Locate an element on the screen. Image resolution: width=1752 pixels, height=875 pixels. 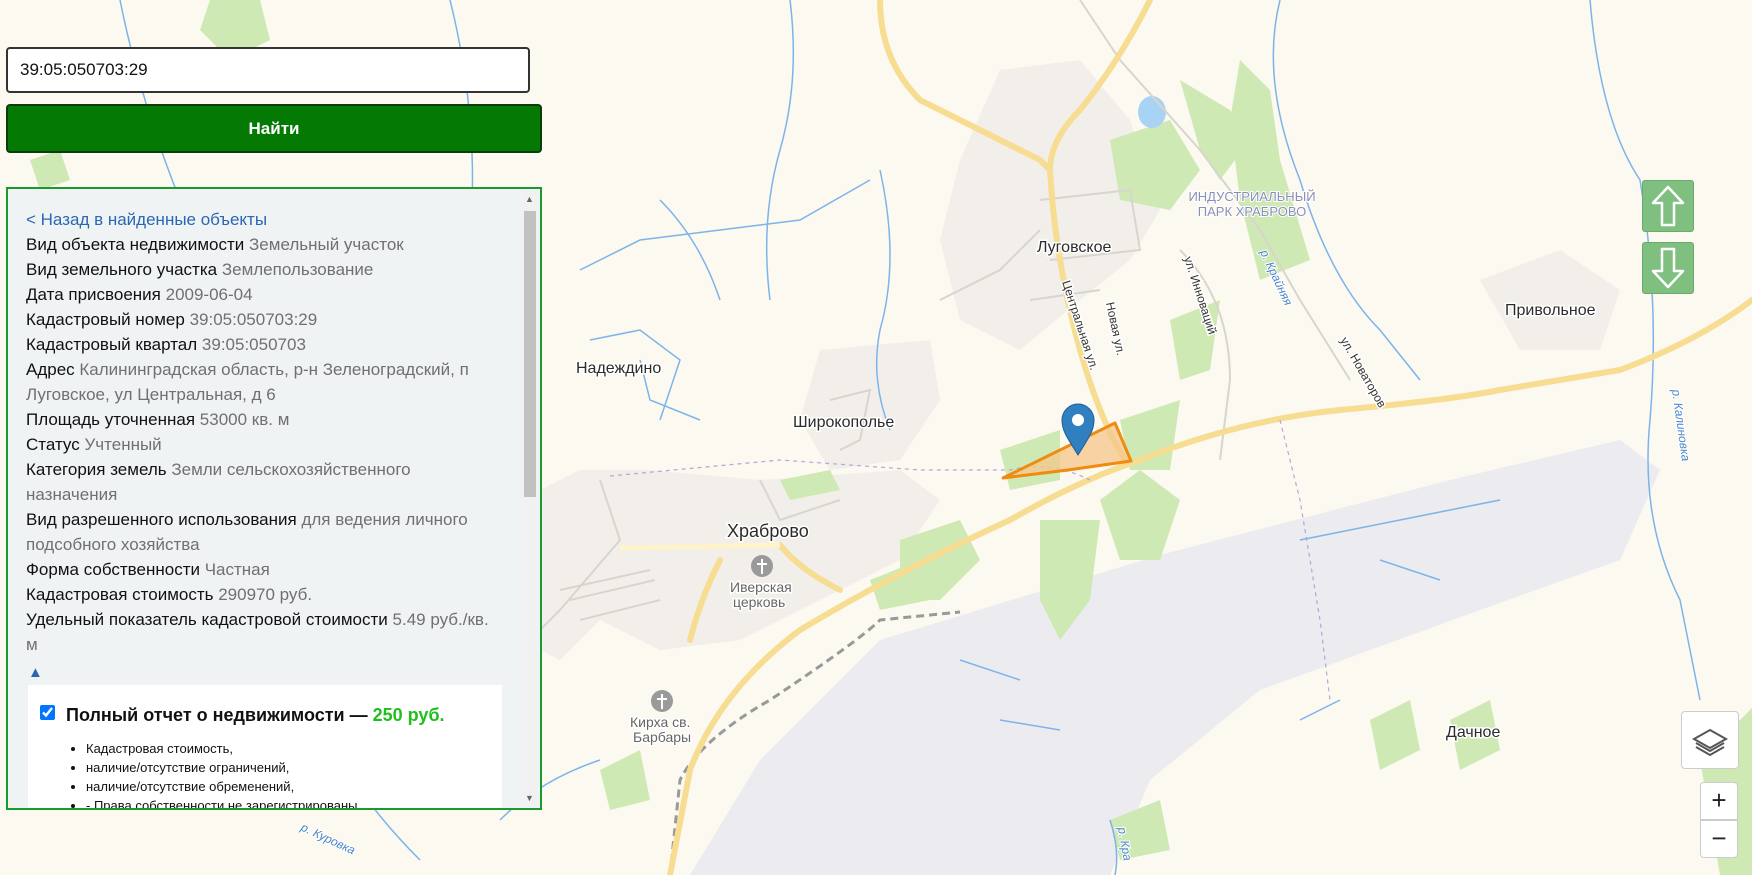
label-privolnoe: Привольное is located at coordinates (1550, 310).